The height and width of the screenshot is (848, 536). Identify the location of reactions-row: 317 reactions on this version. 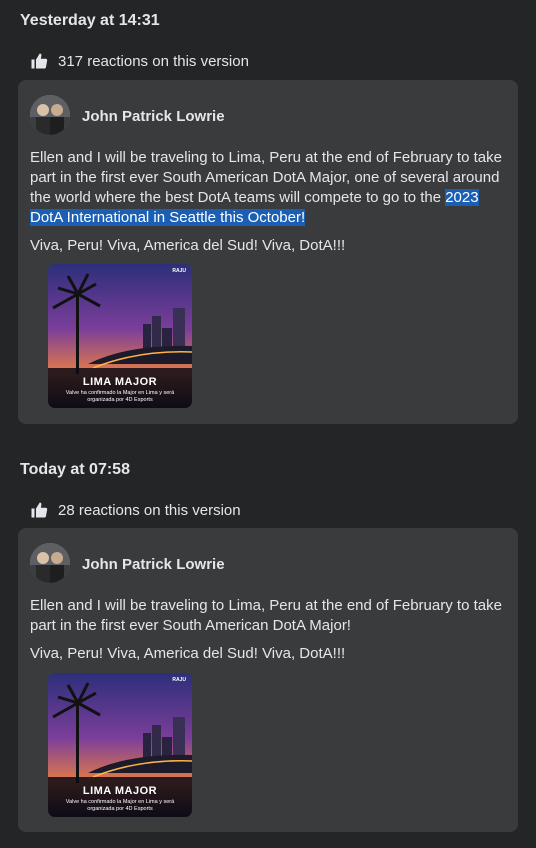
(139, 61).